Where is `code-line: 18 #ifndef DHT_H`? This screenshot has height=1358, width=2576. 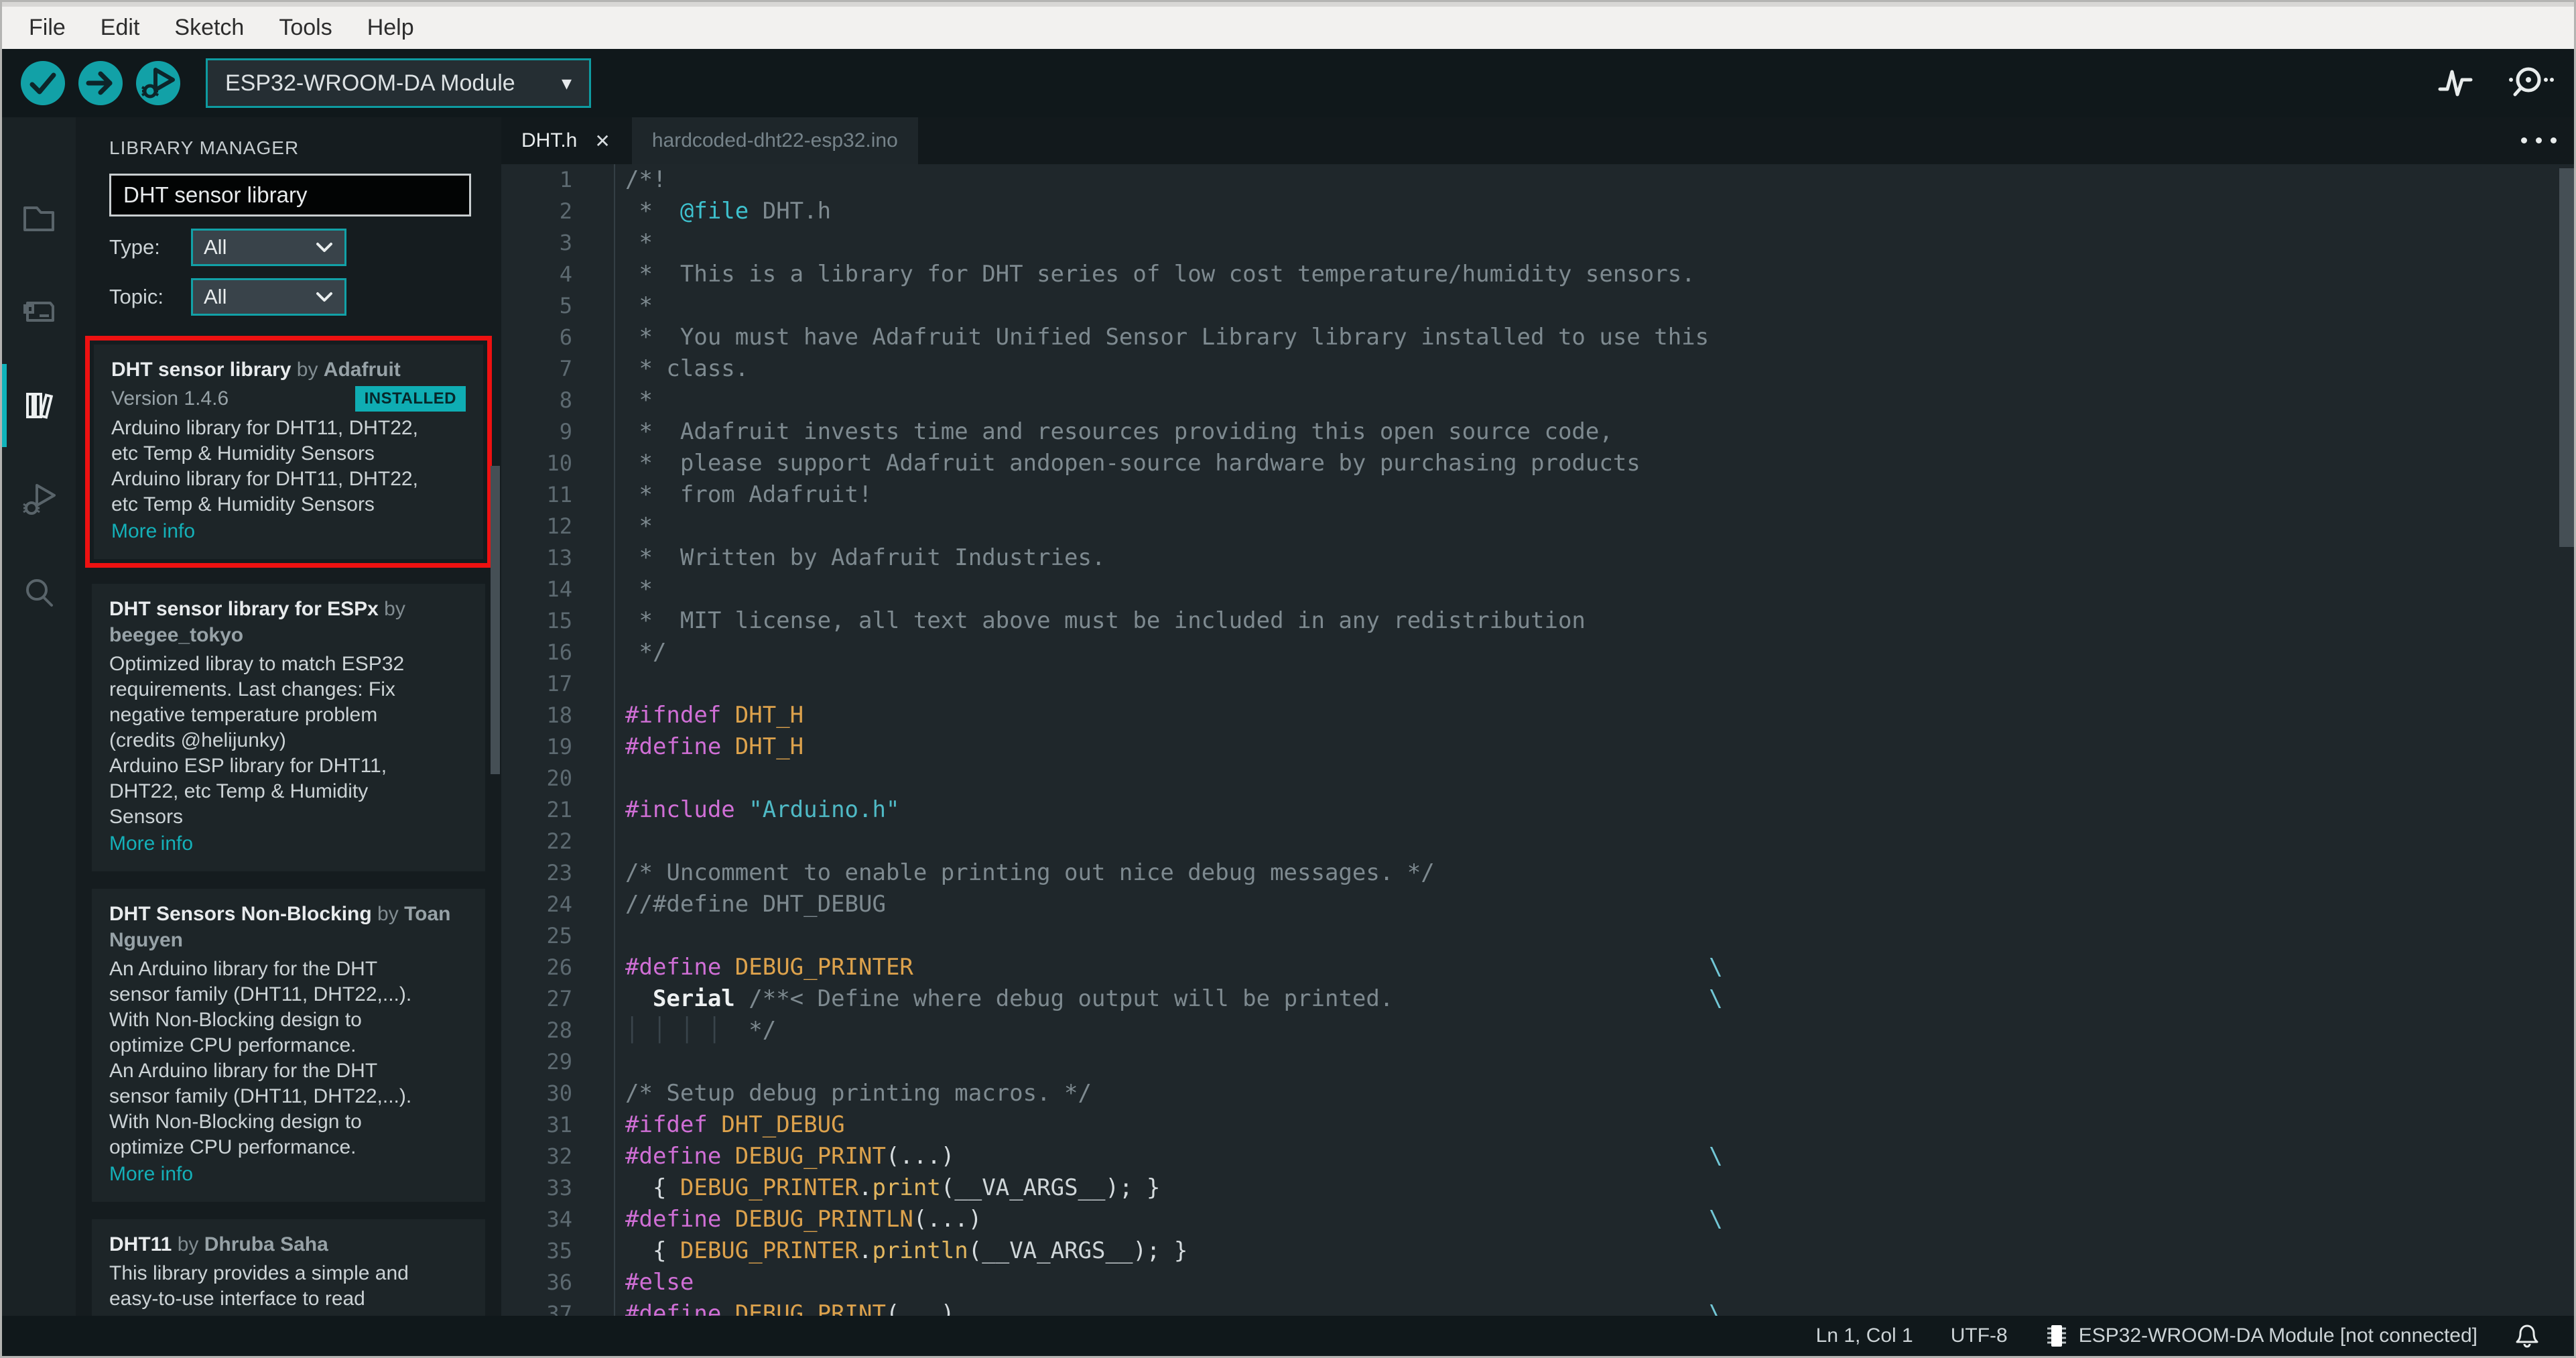
code-line: 18 #ifndef DHT_H is located at coordinates (1537, 715).